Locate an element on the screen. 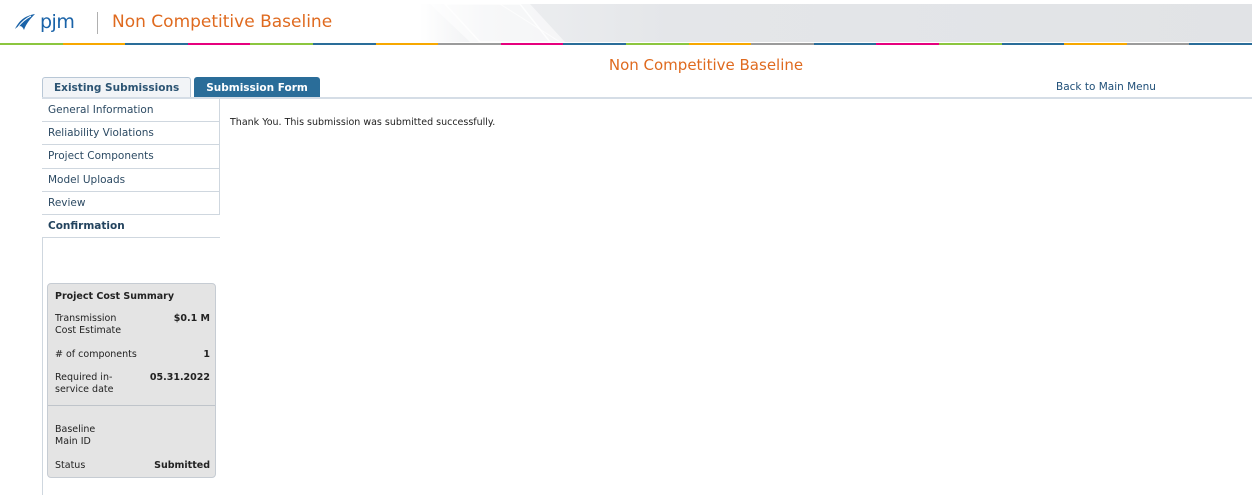  tab-bar: Existing Submissions Submission Form is located at coordinates (181, 87).